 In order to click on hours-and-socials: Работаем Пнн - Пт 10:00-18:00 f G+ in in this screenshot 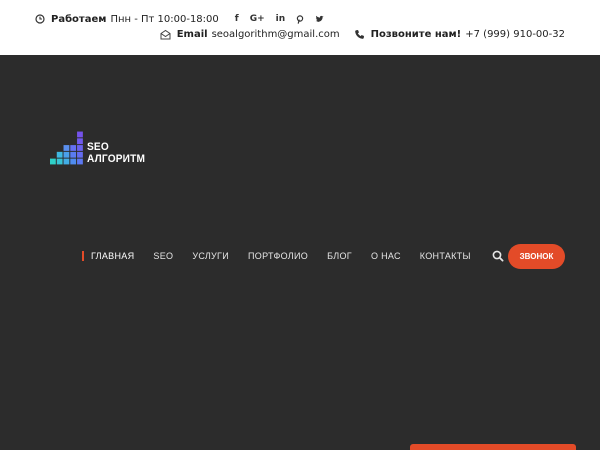, I will do `click(185, 19)`.